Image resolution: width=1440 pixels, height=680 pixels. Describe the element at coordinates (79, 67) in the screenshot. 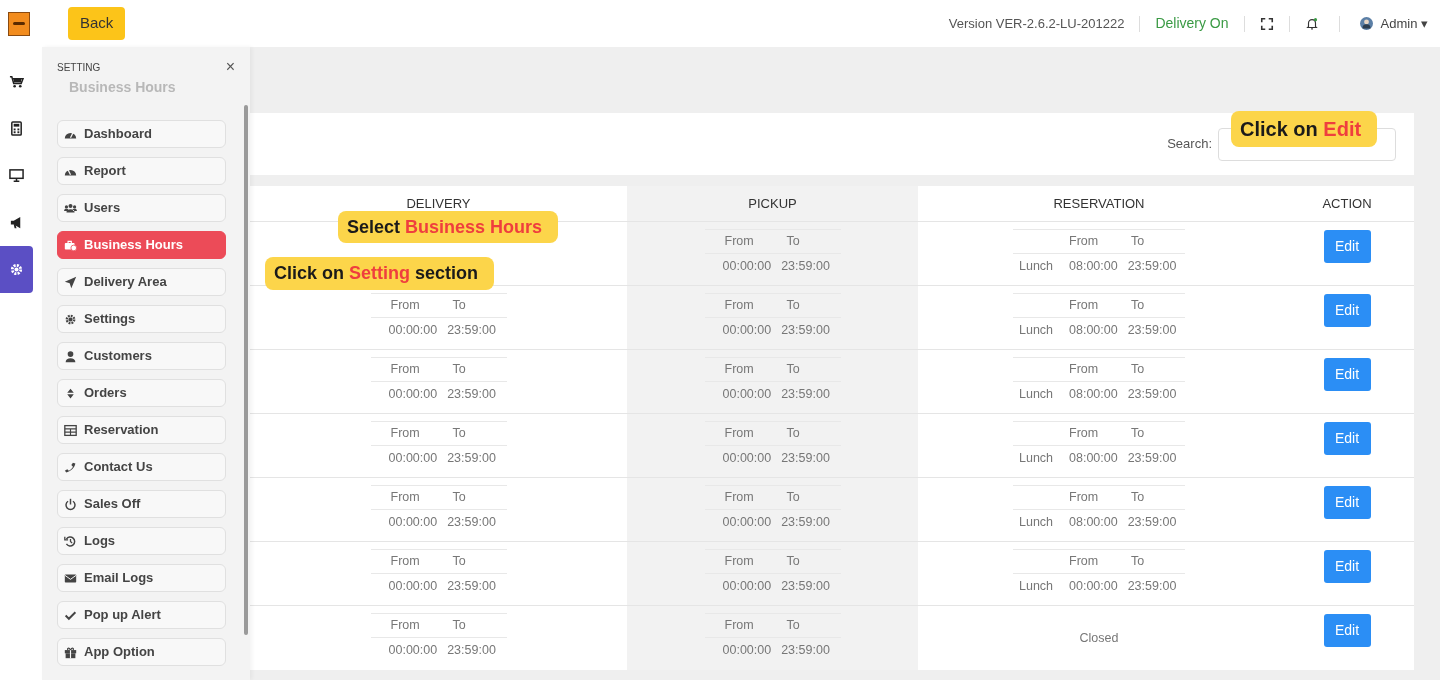

I see `panel-title: SETTING` at that location.